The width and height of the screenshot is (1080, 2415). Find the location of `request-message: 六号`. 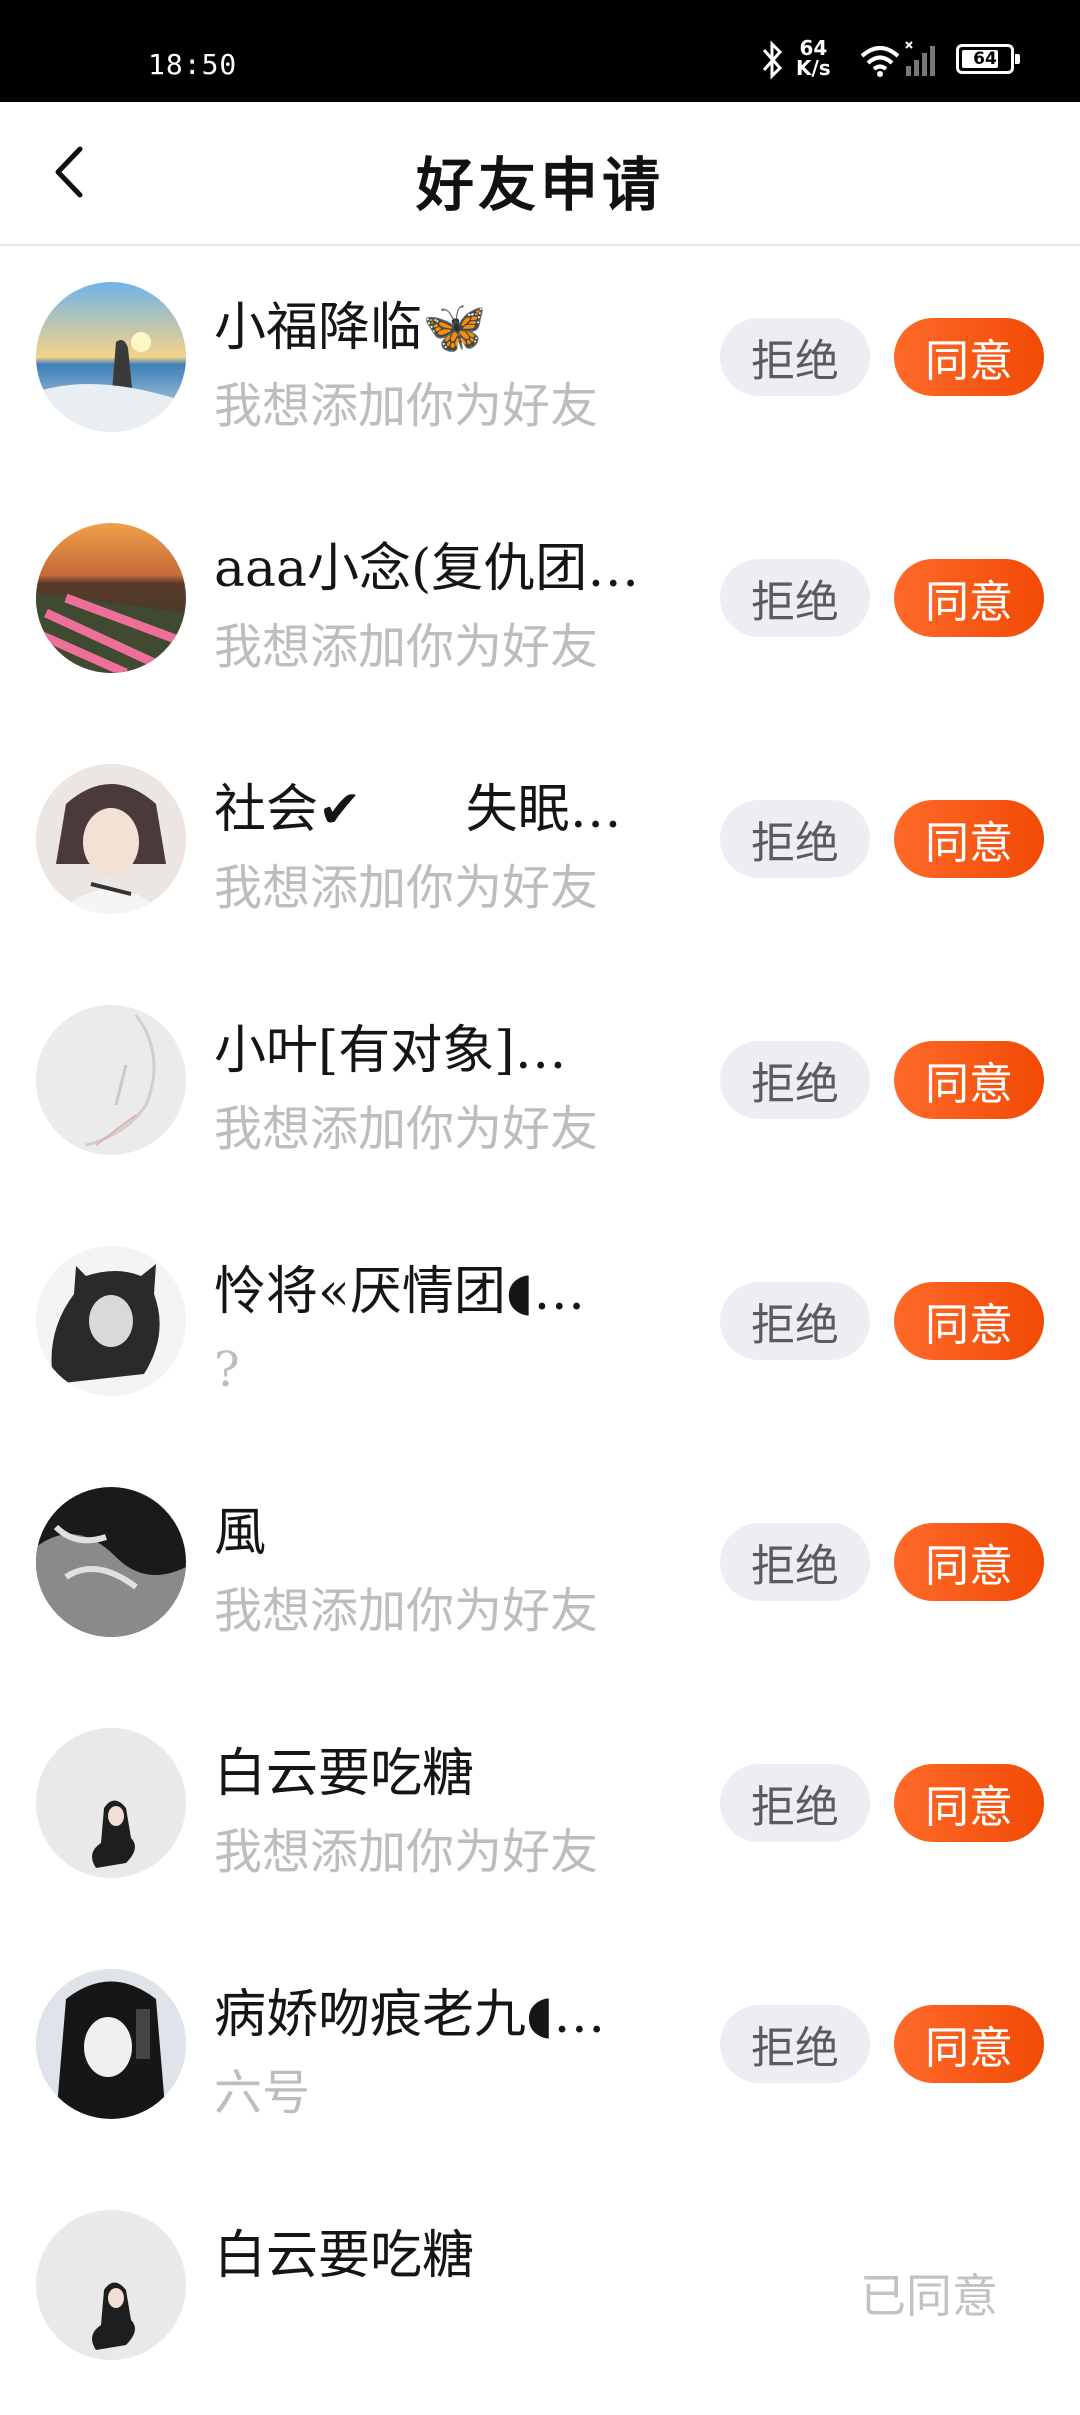

request-message: 六号 is located at coordinates (262, 2093).